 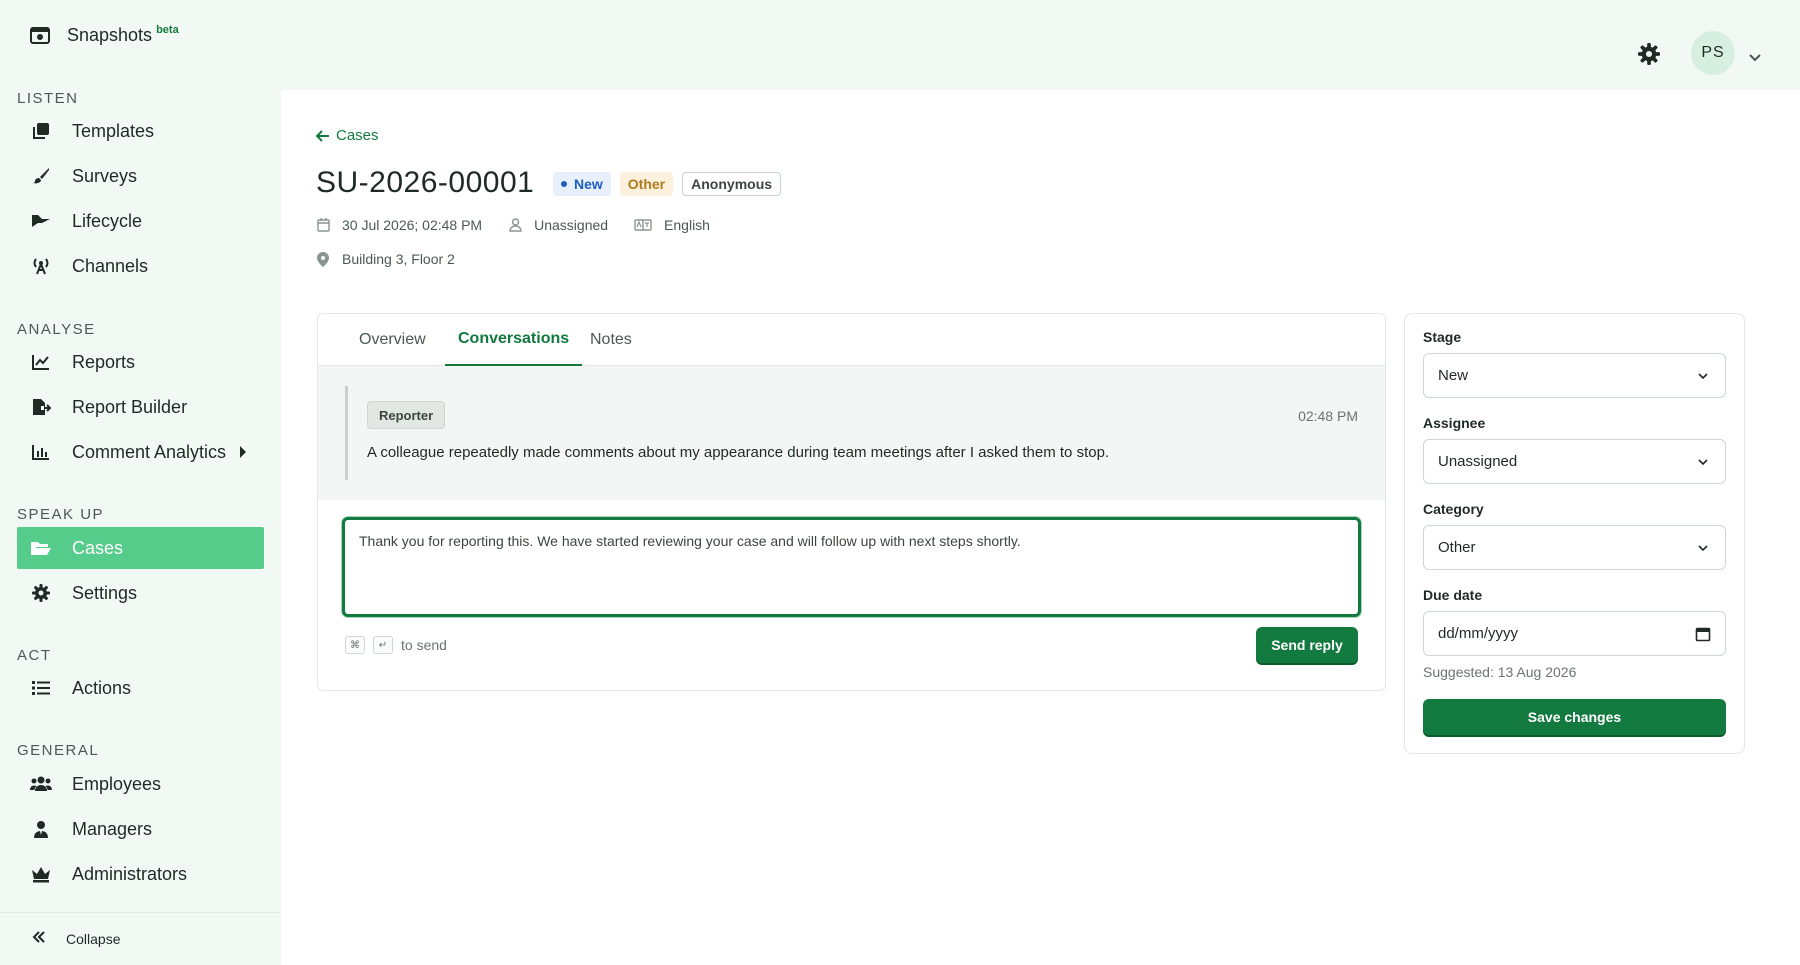 What do you see at coordinates (1500, 672) in the screenshot?
I see `suggested-due-date: Suggested: 13 Aug 2026` at bounding box center [1500, 672].